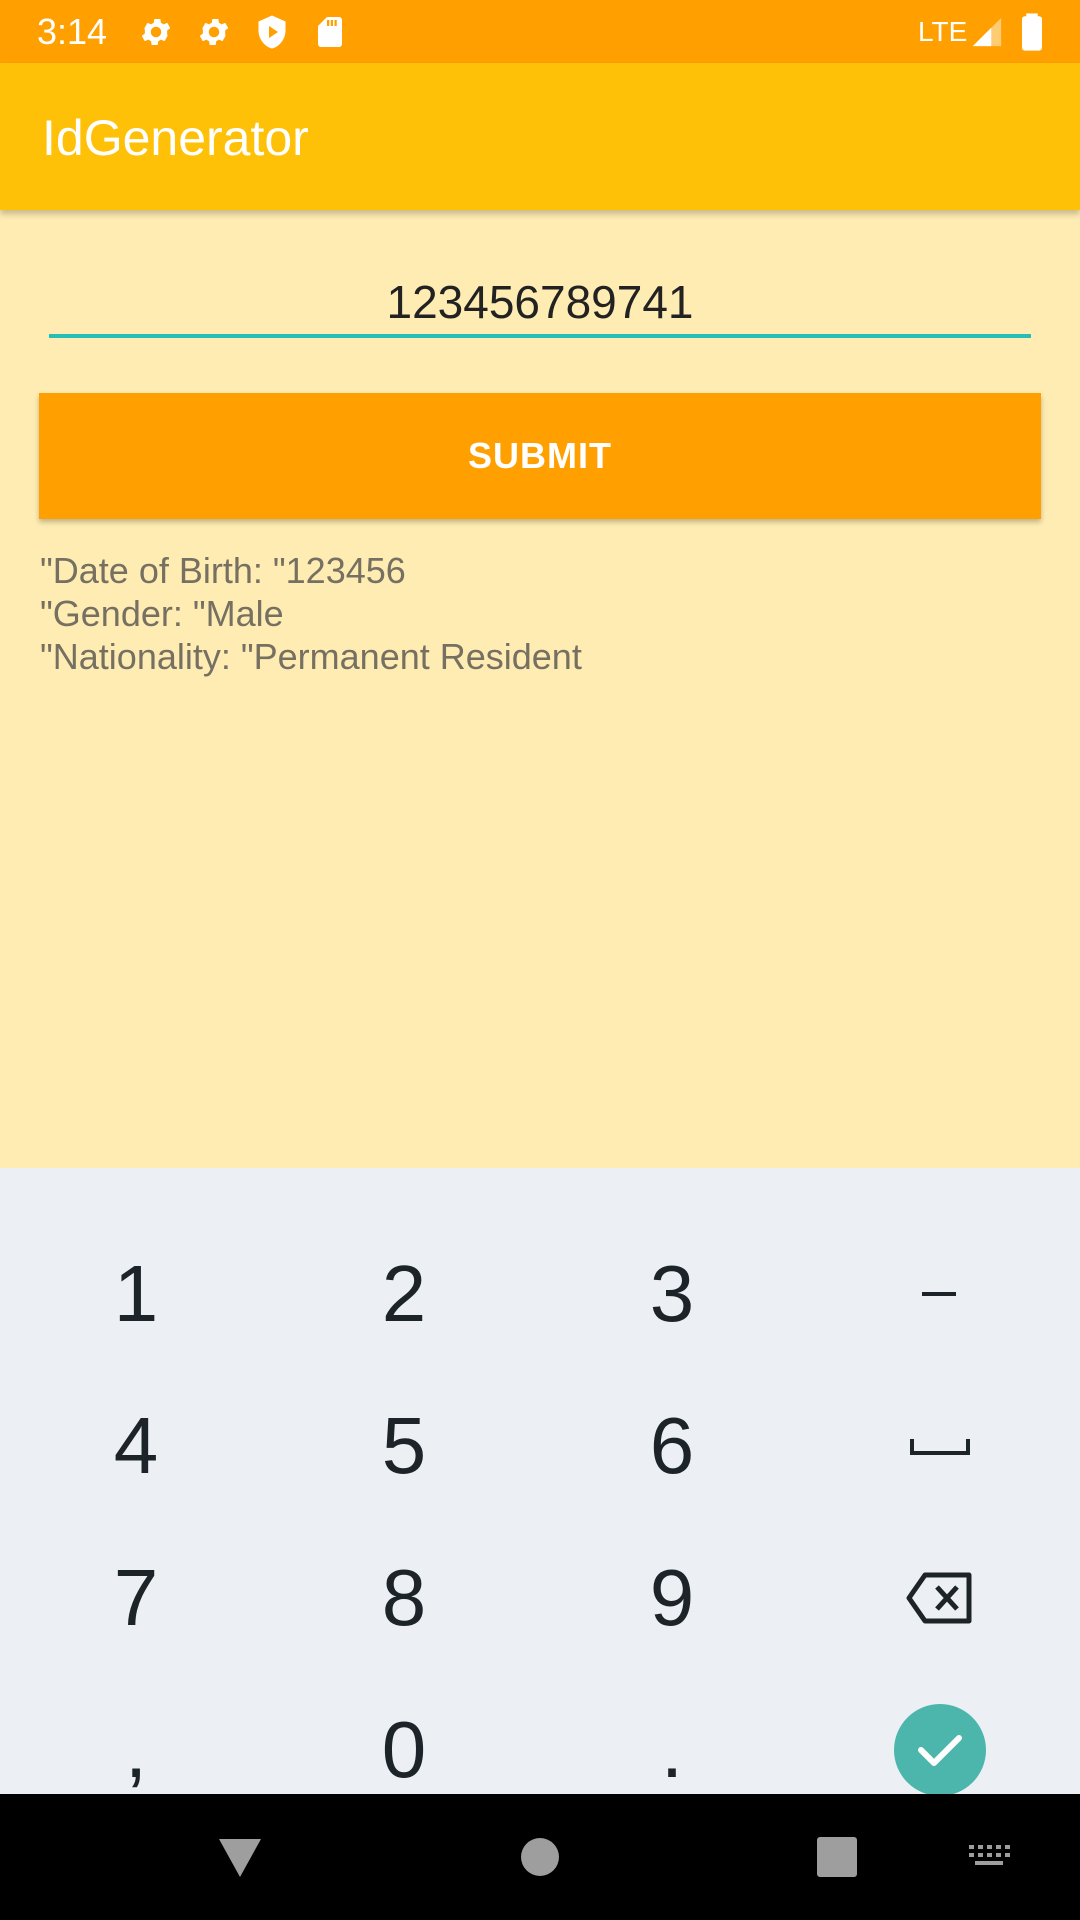  I want to click on home-button, so click(540, 1857).